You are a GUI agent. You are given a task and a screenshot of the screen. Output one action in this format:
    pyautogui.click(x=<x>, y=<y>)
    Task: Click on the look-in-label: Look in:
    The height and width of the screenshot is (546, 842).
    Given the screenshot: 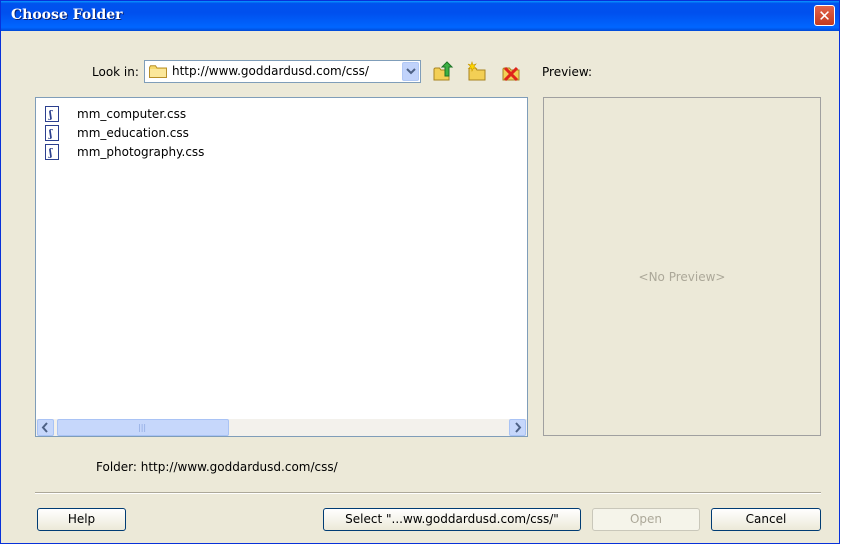 What is the action you would take?
    pyautogui.click(x=115, y=72)
    